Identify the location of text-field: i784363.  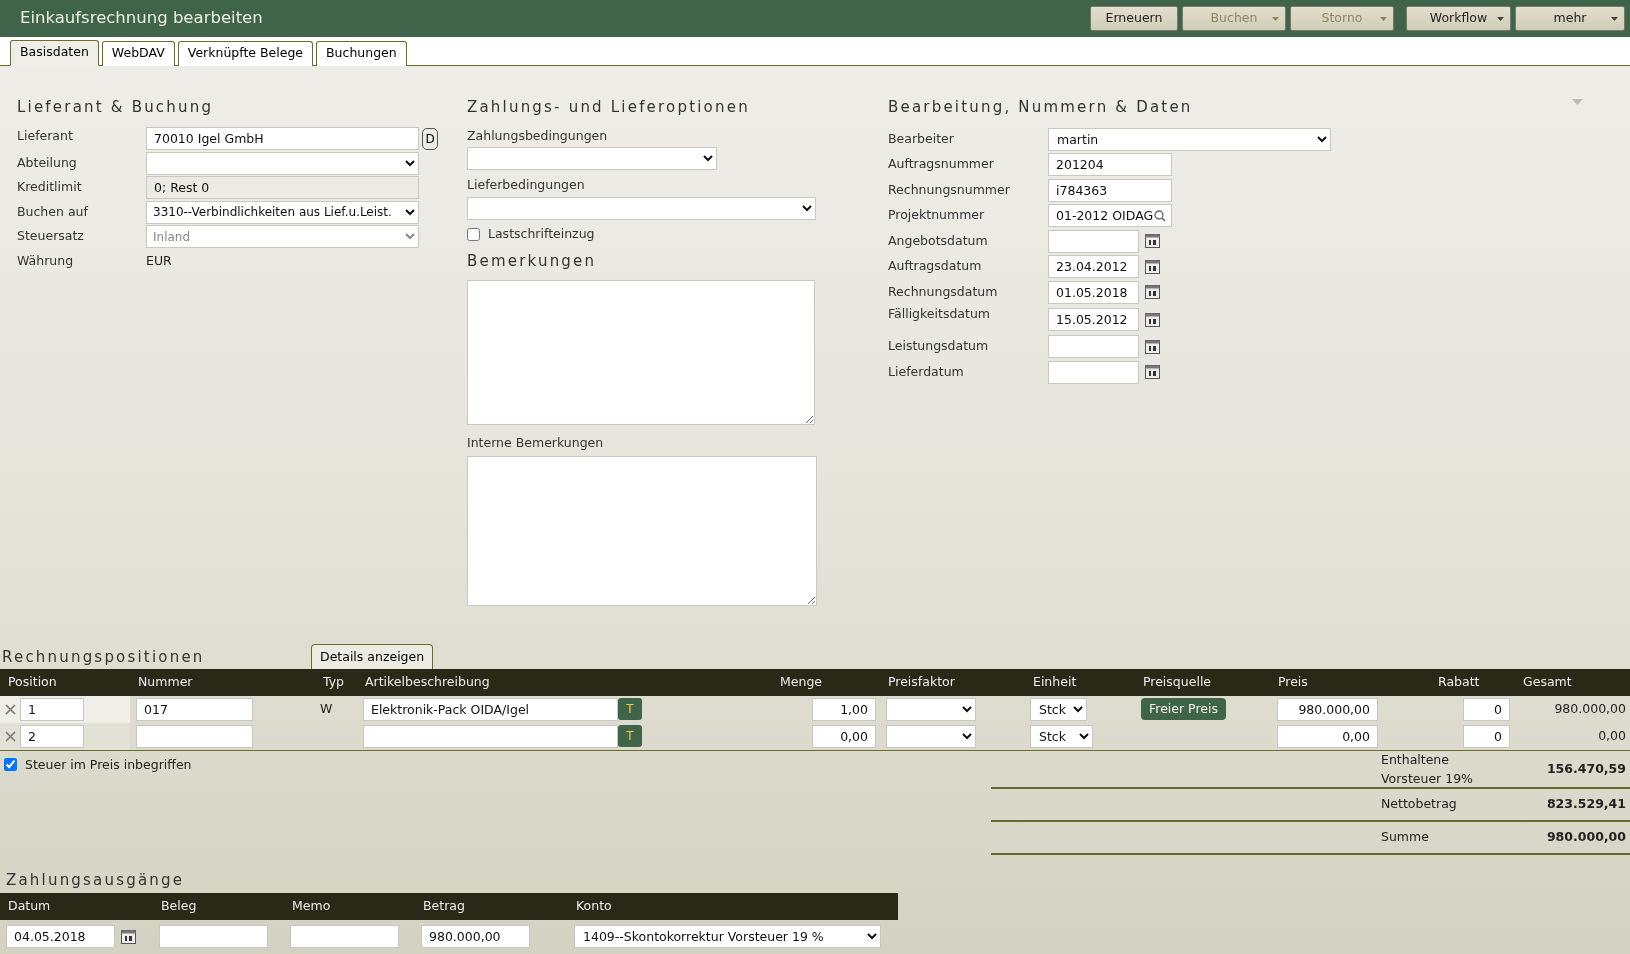
(1110, 190).